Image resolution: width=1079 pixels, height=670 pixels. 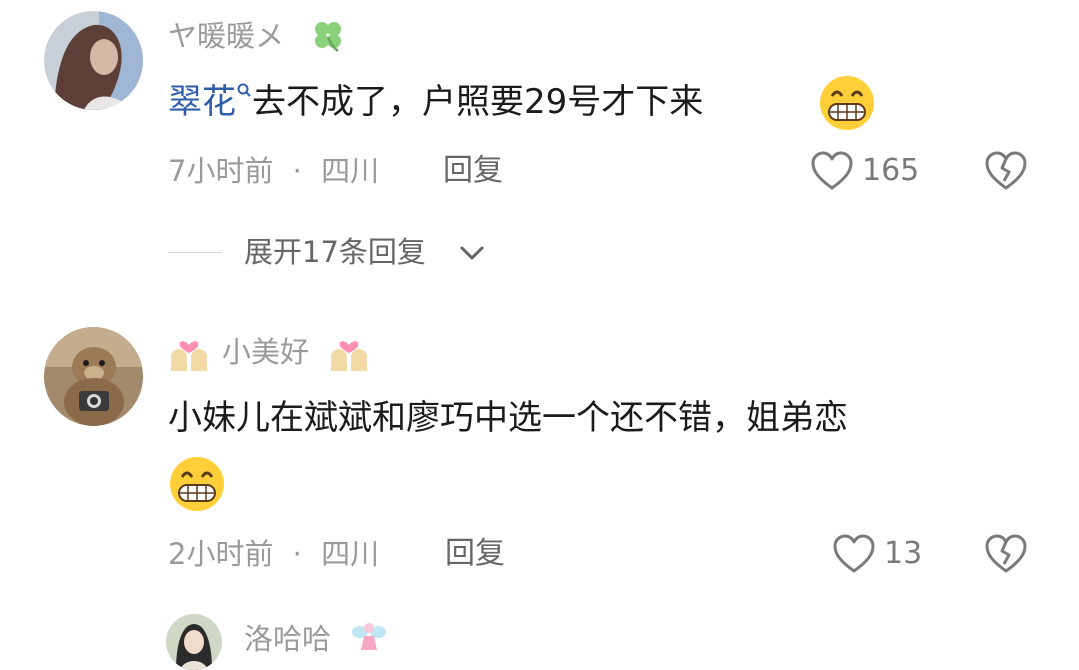 I want to click on like-count: 165, so click(x=891, y=170).